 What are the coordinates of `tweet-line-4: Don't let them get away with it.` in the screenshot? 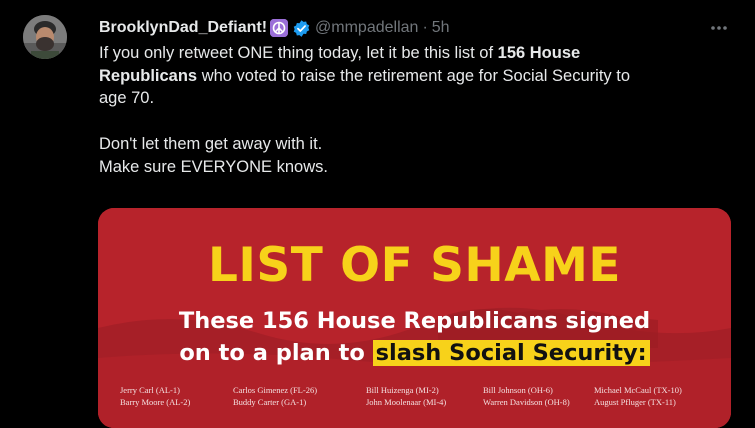 It's located at (211, 144).